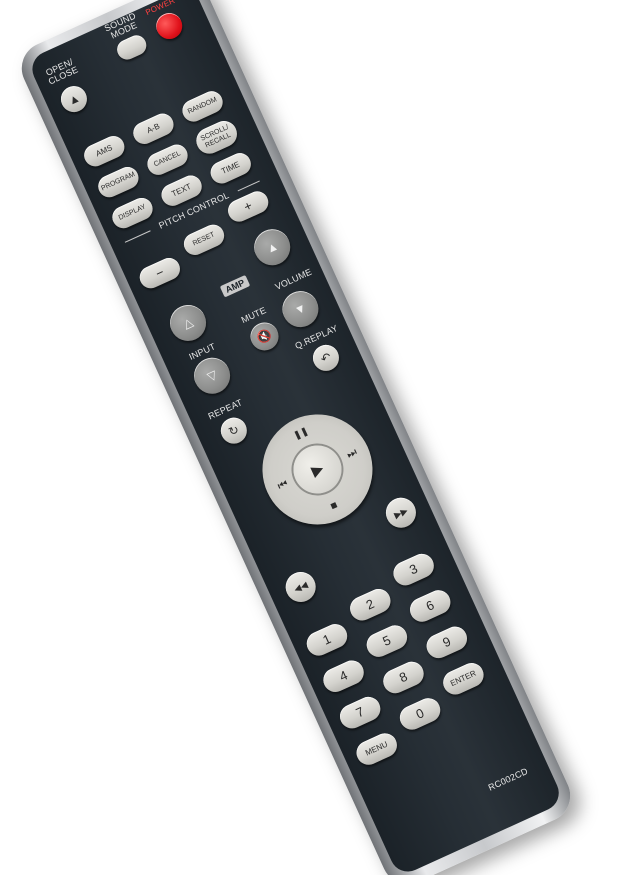 Image resolution: width=635 pixels, height=875 pixels. I want to click on repeat-button: ↻, so click(234, 430).